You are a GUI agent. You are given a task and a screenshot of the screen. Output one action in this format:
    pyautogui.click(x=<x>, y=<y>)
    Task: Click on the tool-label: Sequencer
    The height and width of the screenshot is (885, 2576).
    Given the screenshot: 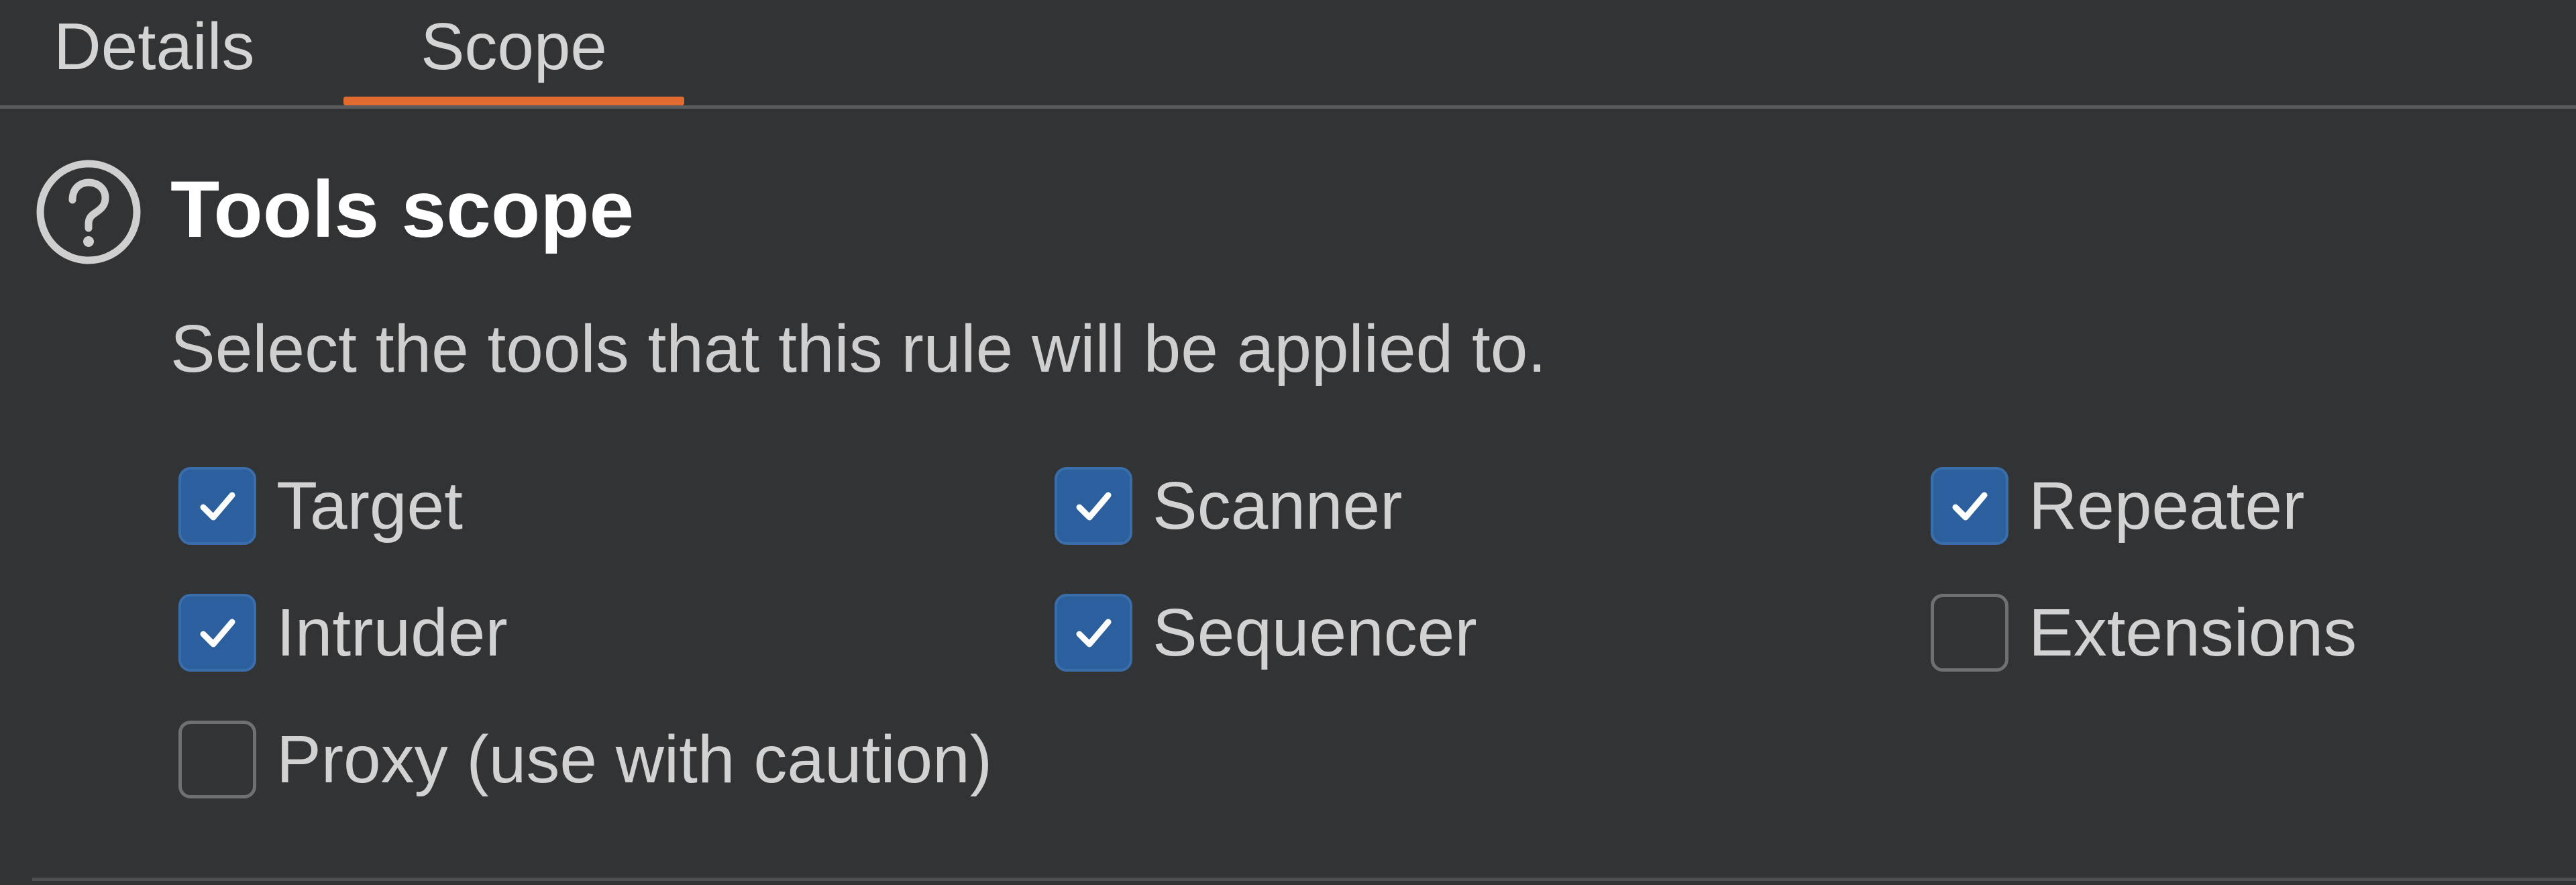 What is the action you would take?
    pyautogui.click(x=1314, y=632)
    